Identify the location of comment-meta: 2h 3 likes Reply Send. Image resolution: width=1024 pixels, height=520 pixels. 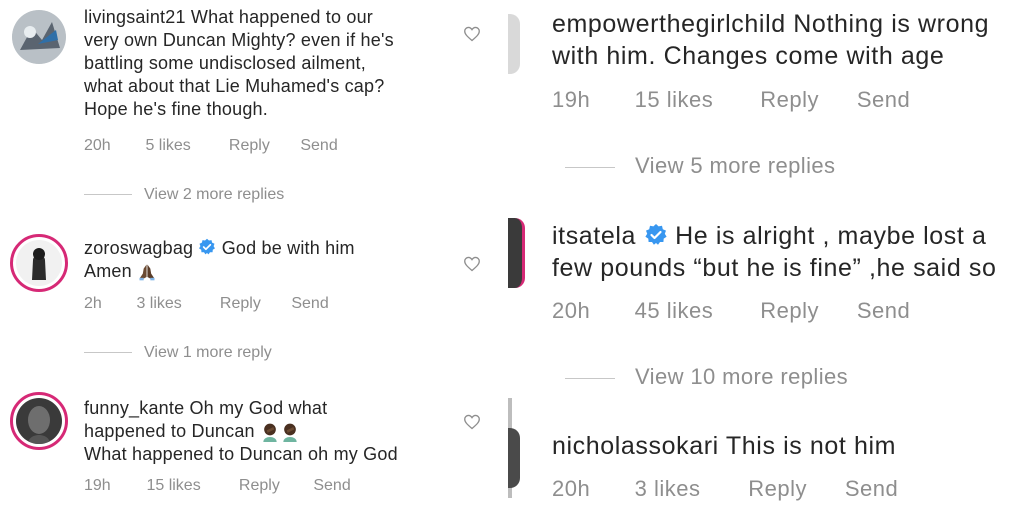
(206, 304).